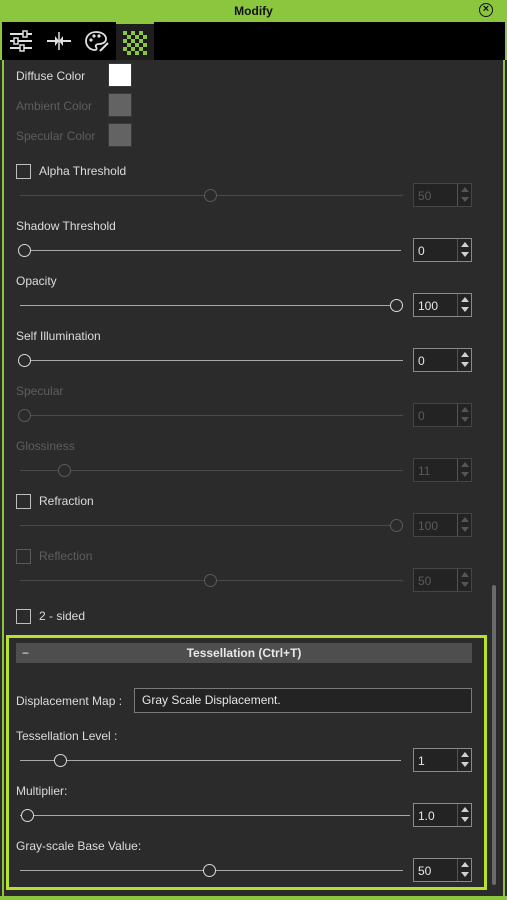 The height and width of the screenshot is (900, 507). I want to click on specular-color-swatch, so click(120, 135).